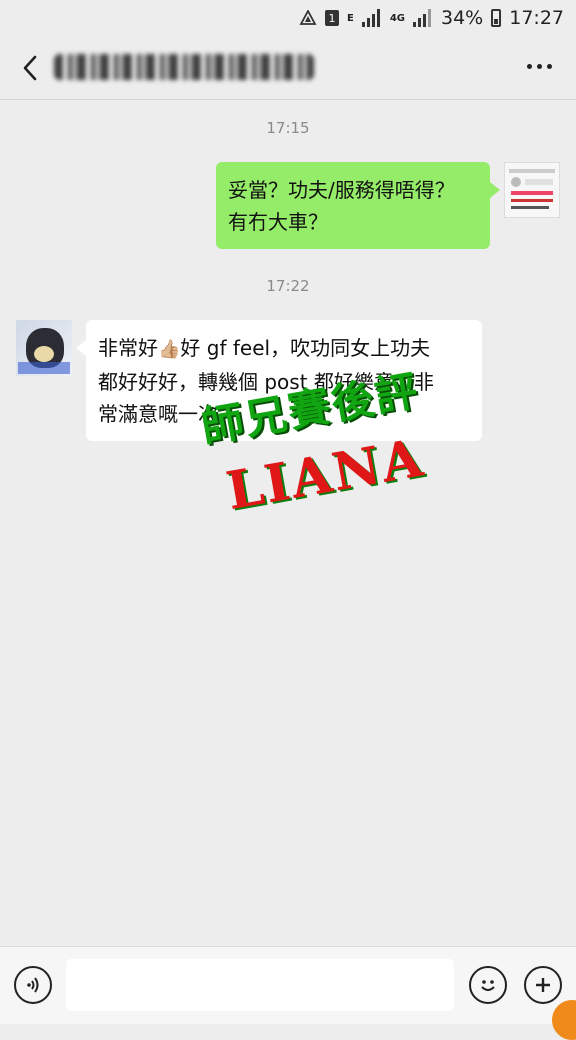  I want to click on message-text: 妥當？功夫/服務得唔得？ 有冇大車？, so click(341, 206).